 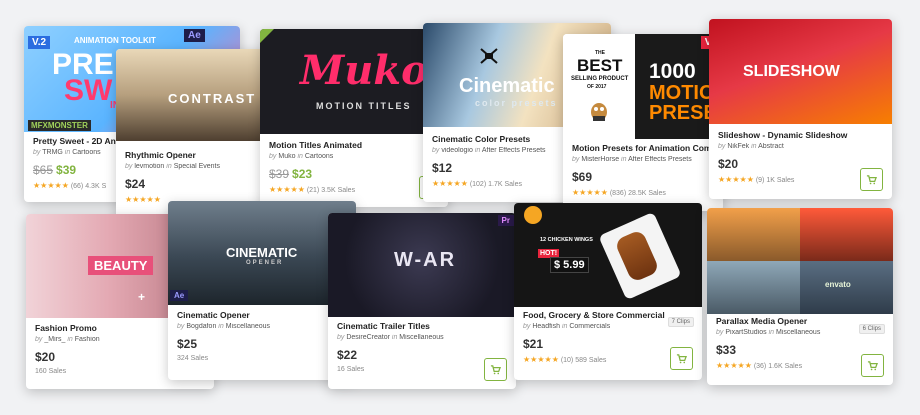 I want to click on category-link: Special Events, so click(x=197, y=166).